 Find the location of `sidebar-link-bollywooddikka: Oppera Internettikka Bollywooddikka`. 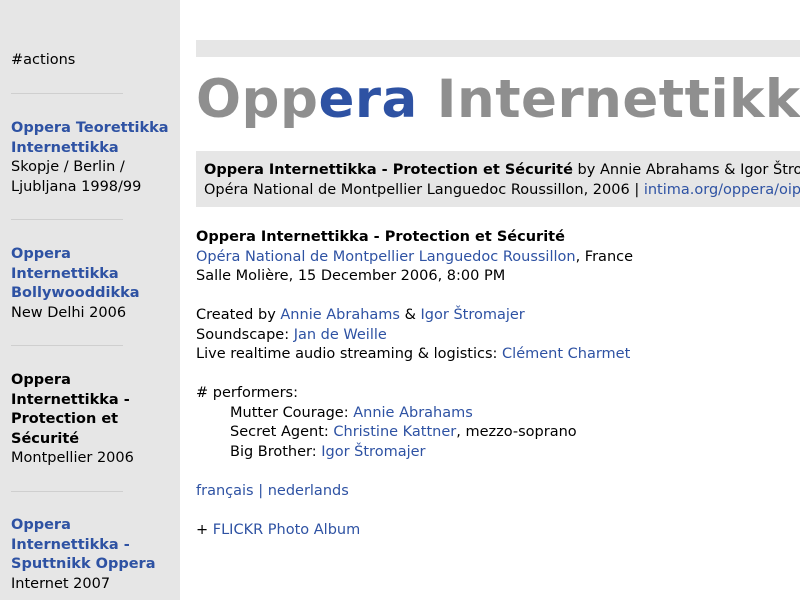

sidebar-link-bollywooddikka: Oppera Internettikka Bollywooddikka is located at coordinates (93, 274).